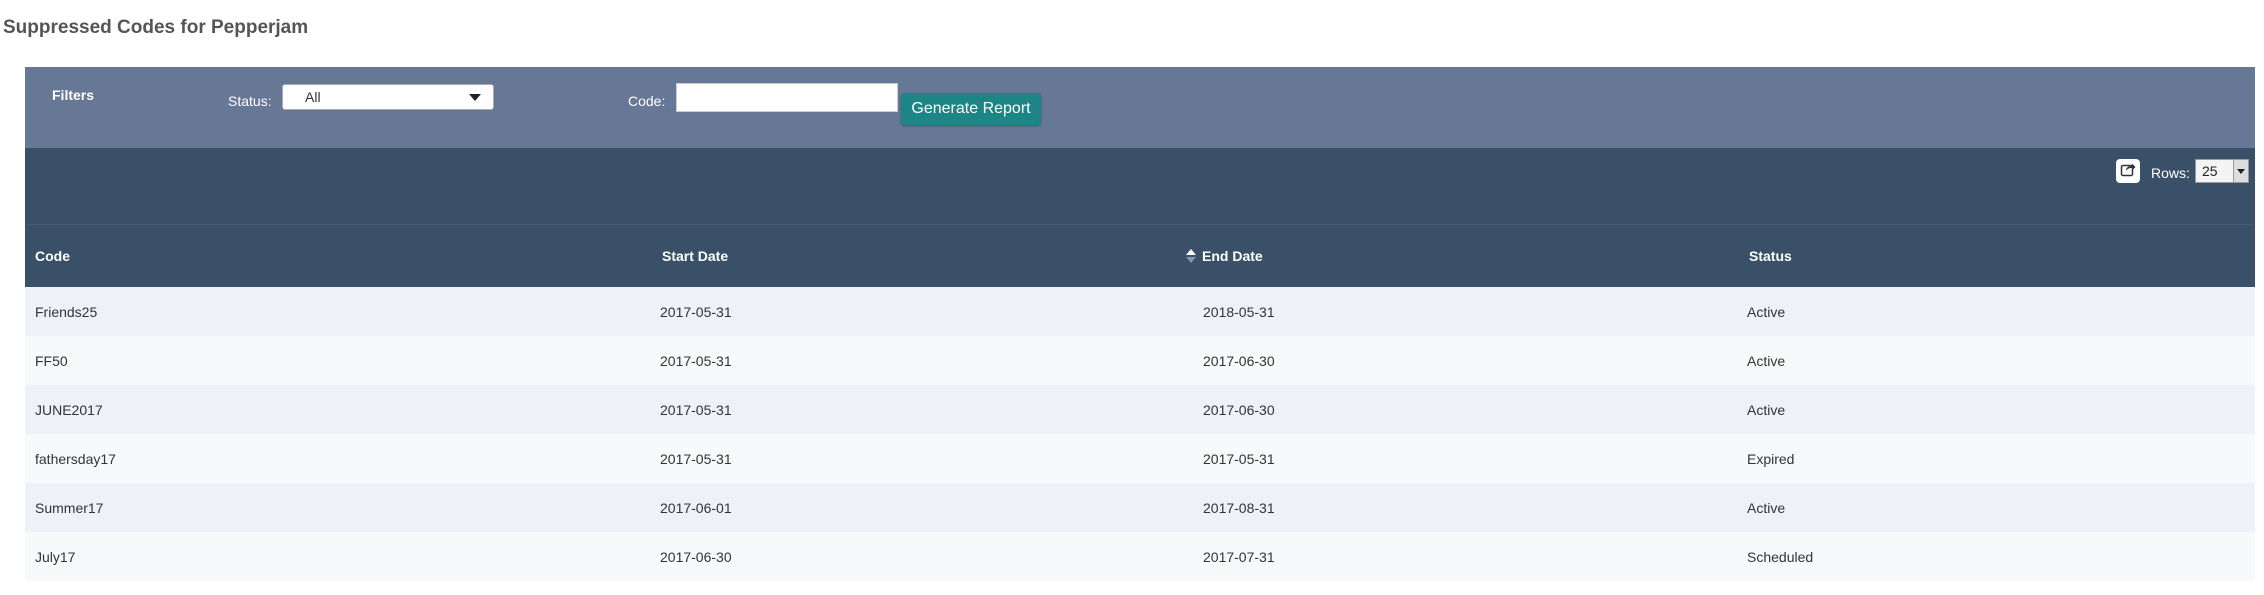 Image resolution: width=2264 pixels, height=595 pixels. Describe the element at coordinates (696, 507) in the screenshot. I see `cell-start-date: 2017-06-01` at that location.